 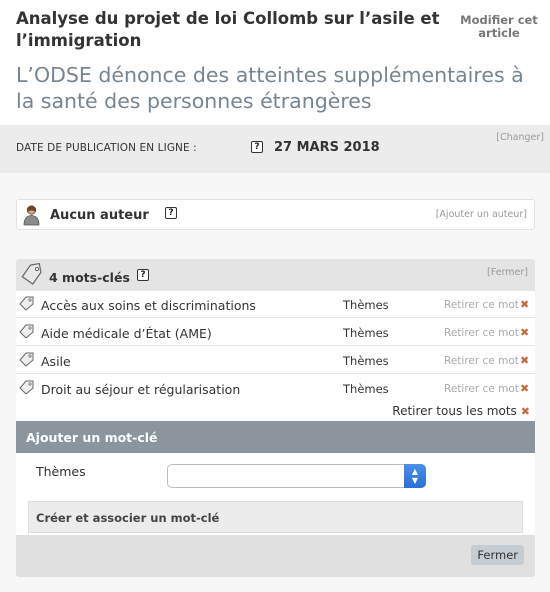 I want to click on mot-cle-label: Asile, so click(x=56, y=361).